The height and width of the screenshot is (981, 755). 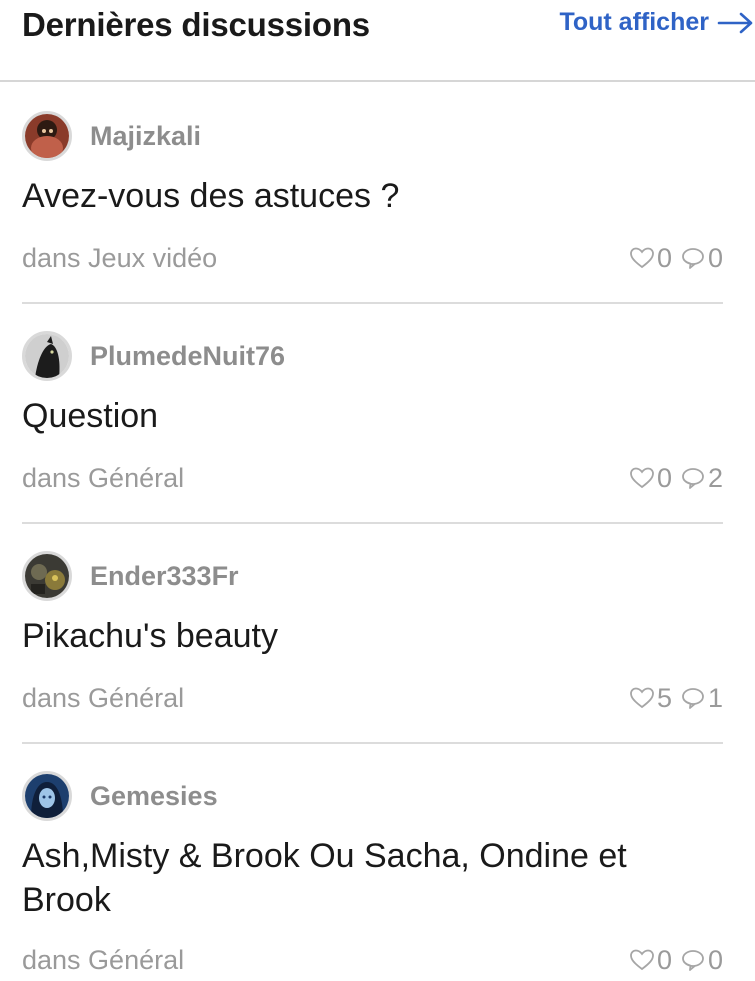 What do you see at coordinates (634, 22) in the screenshot?
I see `view-all-label: Tout afficher` at bounding box center [634, 22].